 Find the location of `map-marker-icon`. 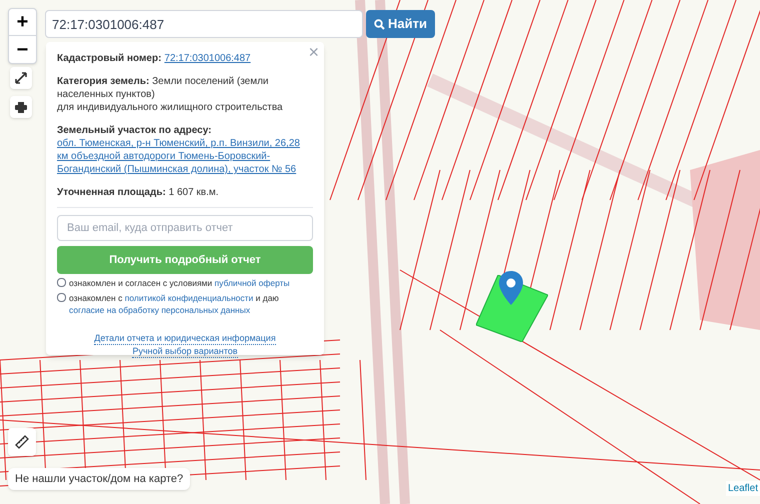

map-marker-icon is located at coordinates (511, 288).